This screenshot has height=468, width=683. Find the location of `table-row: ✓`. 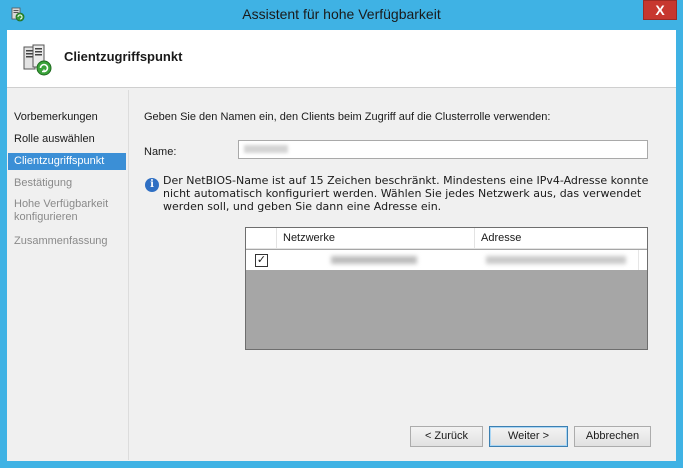

table-row: ✓ is located at coordinates (446, 260).